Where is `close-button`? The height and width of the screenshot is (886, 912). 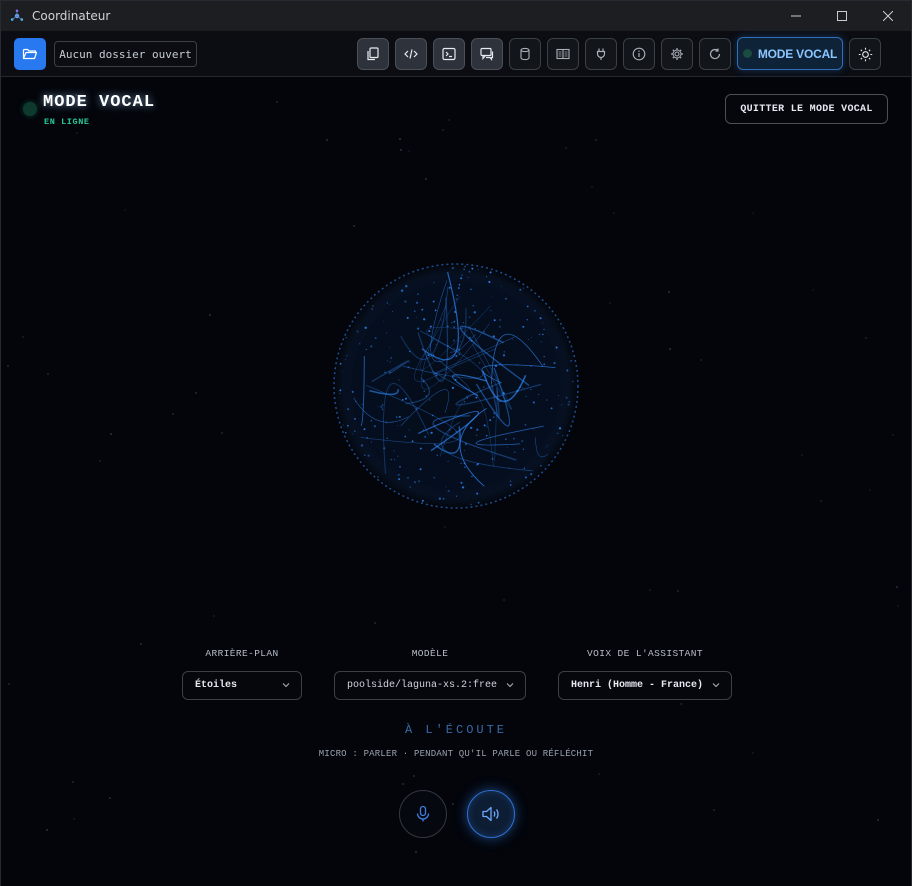
close-button is located at coordinates (888, 16).